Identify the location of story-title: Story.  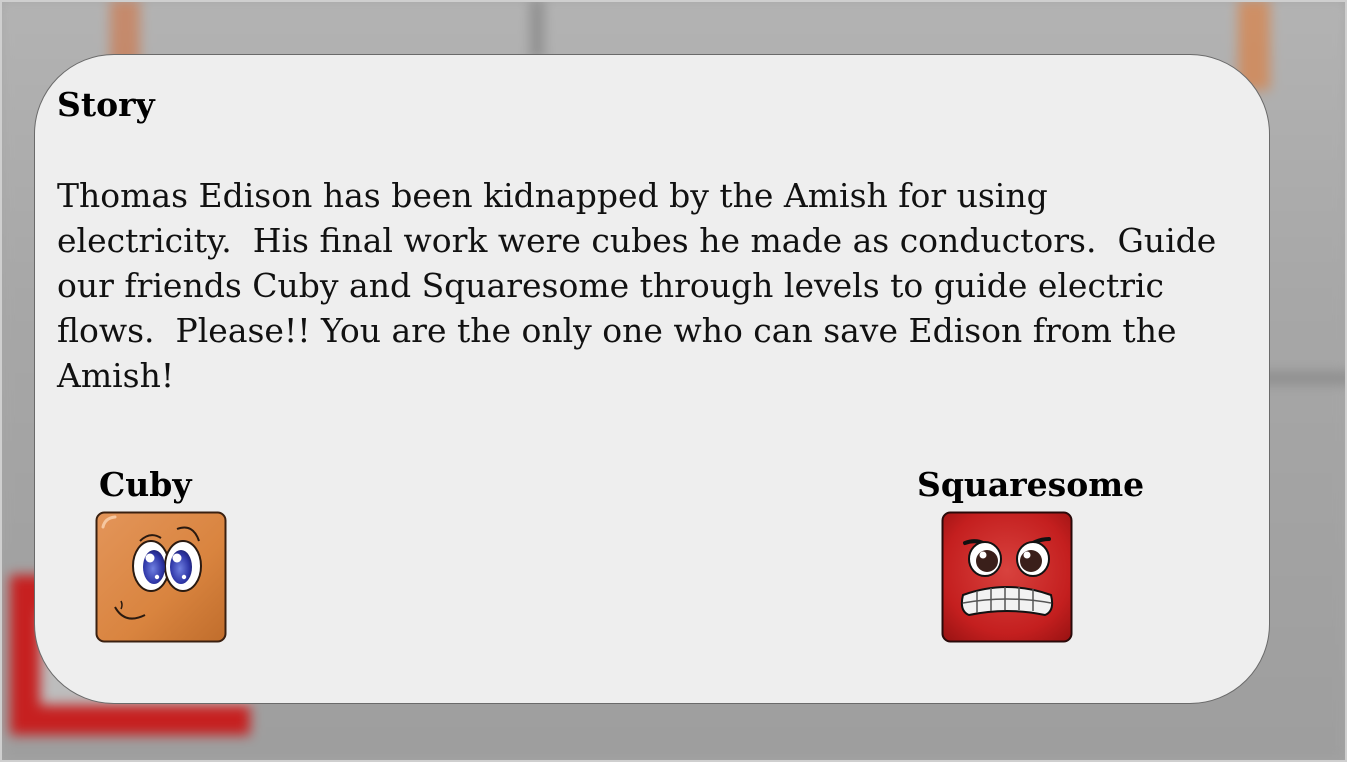
(106, 104).